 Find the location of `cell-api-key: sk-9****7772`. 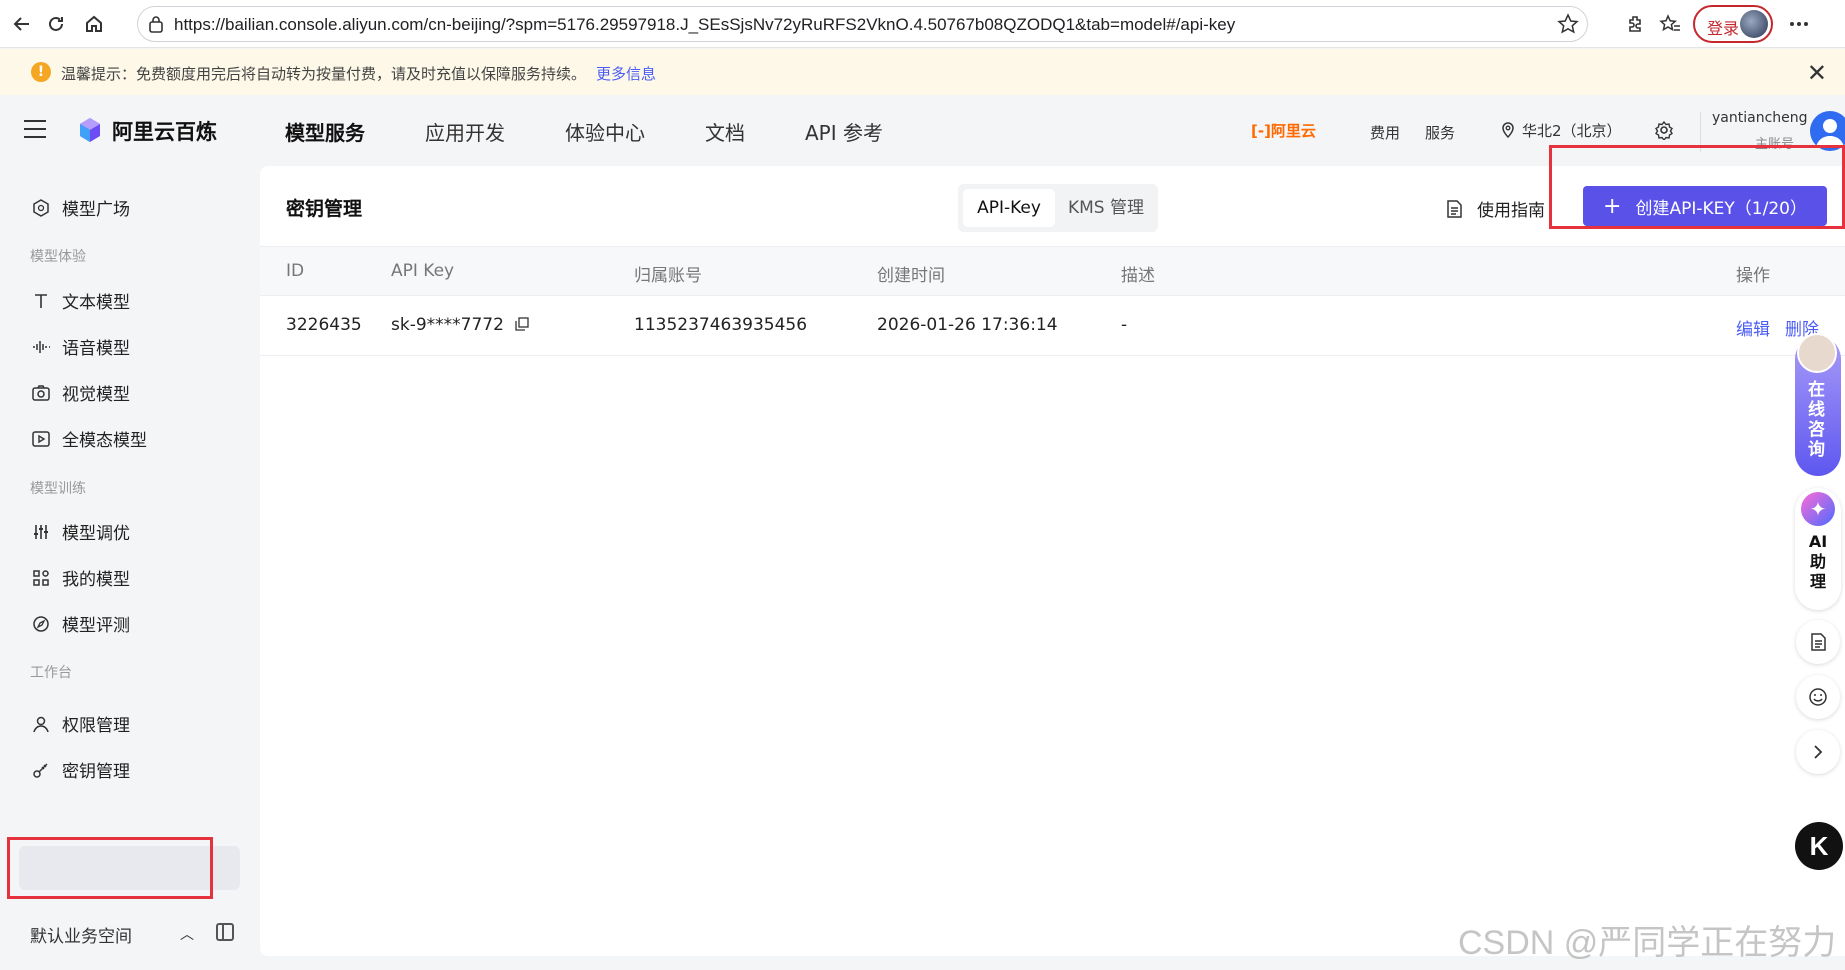

cell-api-key: sk-9****7772 is located at coordinates (460, 325).